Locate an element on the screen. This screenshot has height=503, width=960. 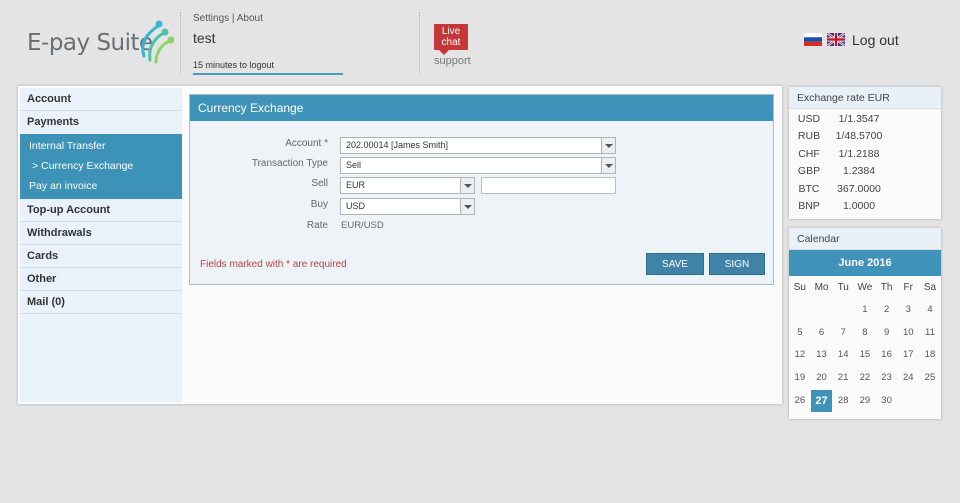
submenu-pay-invoice: Pay an invoice is located at coordinates (101, 186).